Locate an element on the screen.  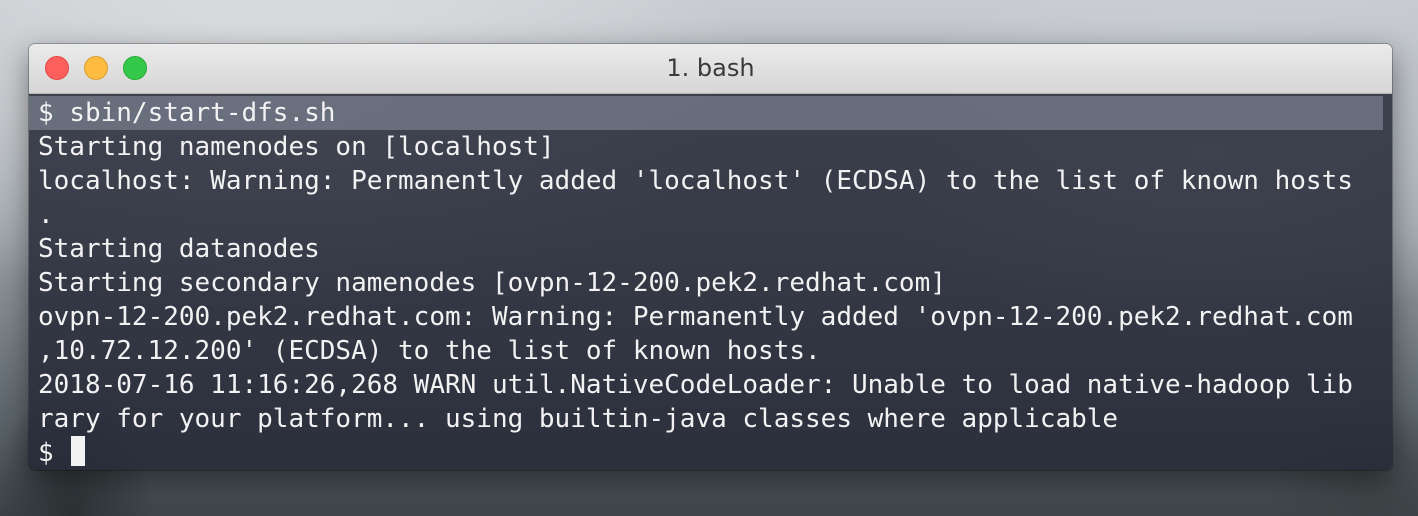
text-cursor is located at coordinates (78, 451).